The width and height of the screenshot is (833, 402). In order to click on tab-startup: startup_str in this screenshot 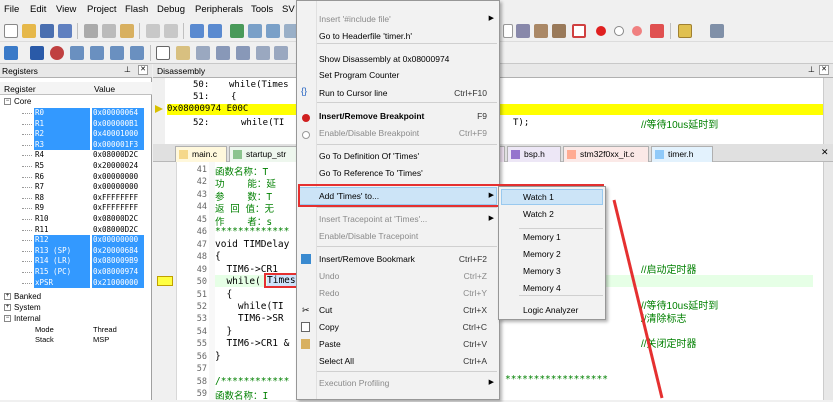, I will do `click(264, 154)`.